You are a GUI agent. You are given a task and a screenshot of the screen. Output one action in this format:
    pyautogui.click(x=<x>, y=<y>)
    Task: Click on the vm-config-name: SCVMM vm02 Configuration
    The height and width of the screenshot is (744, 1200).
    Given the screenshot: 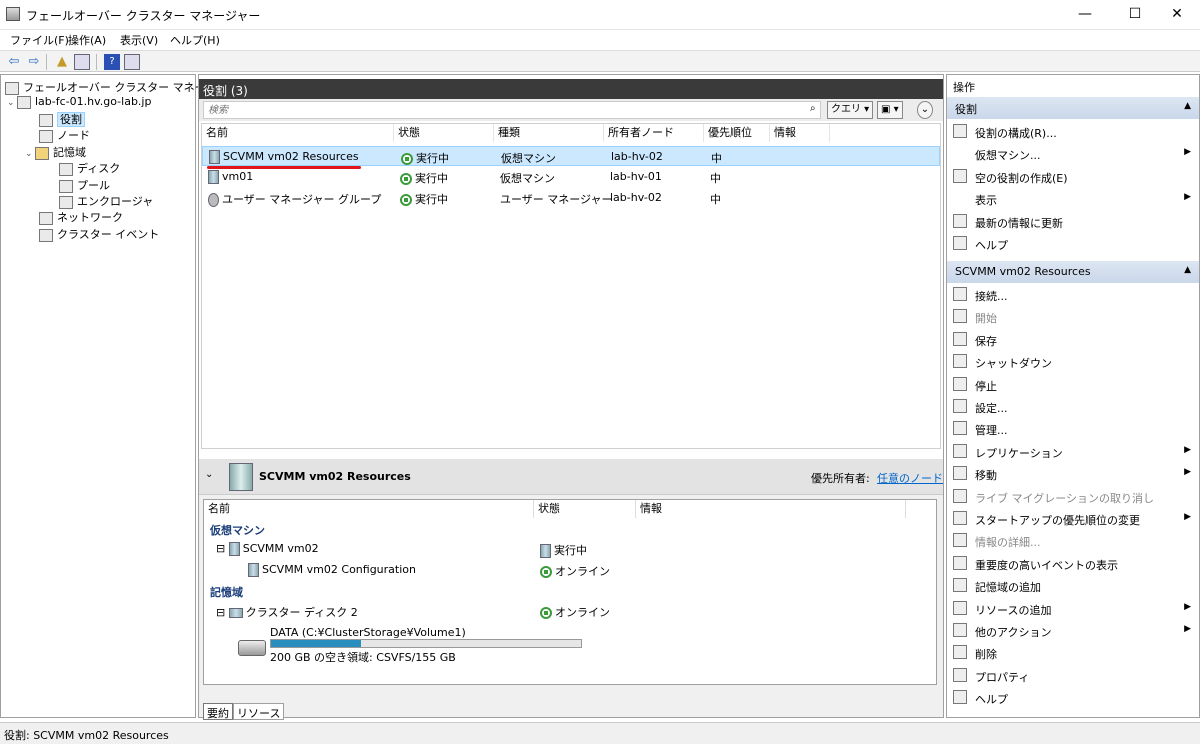 What is the action you would take?
    pyautogui.click(x=339, y=569)
    